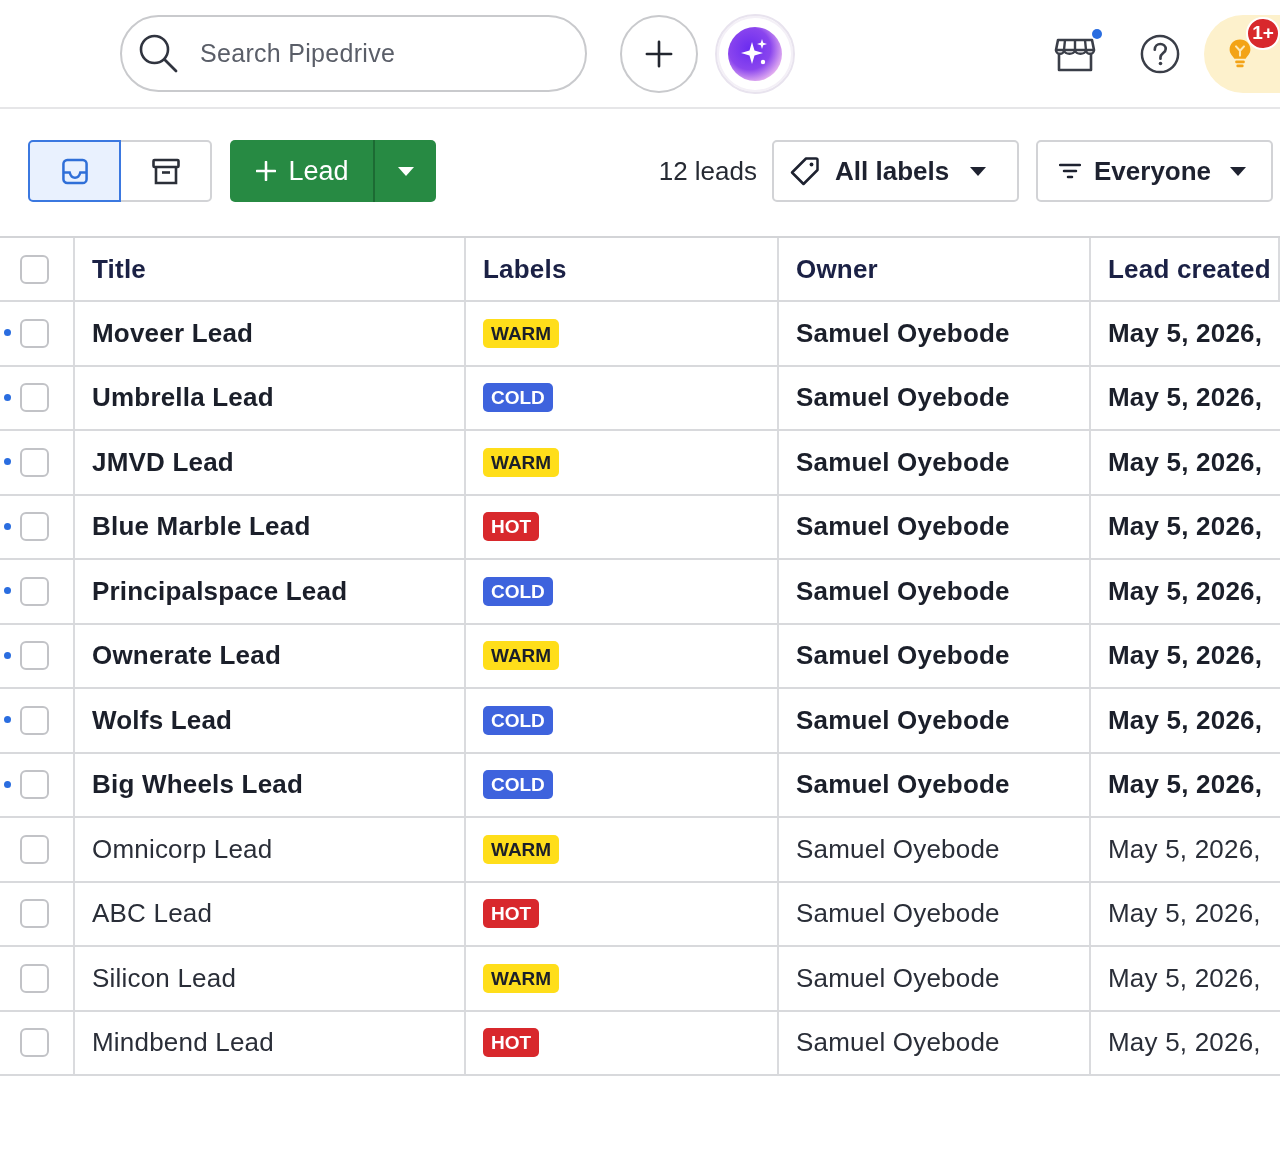  Describe the element at coordinates (270, 849) in the screenshot. I see `lead-title: Omnicorp Lead` at that location.